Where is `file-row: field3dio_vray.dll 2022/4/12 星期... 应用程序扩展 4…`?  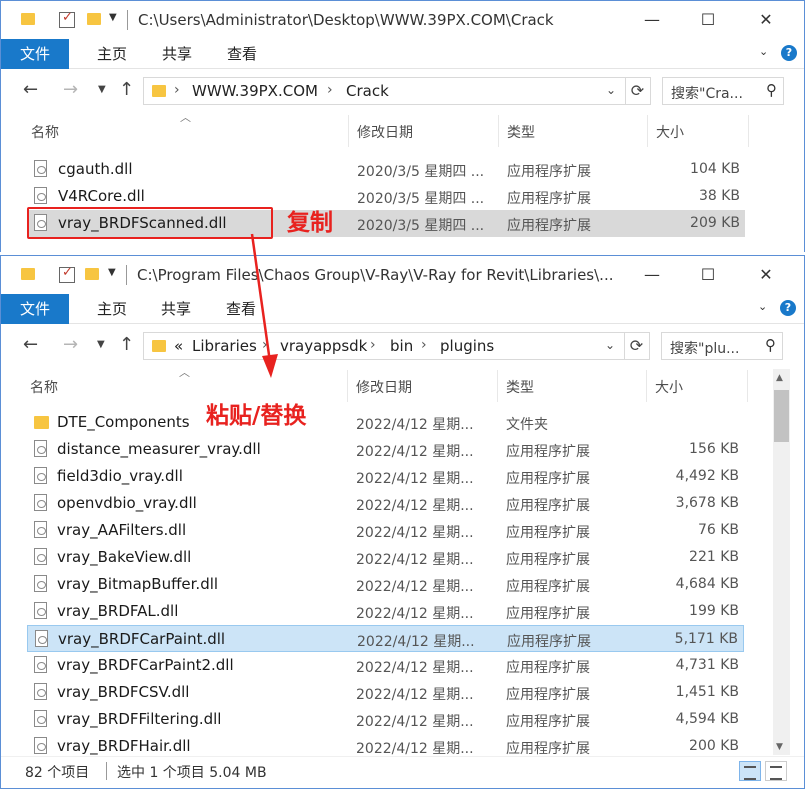 file-row: field3dio_vray.dll 2022/4/12 星期... 应用程序扩展 4… is located at coordinates (385, 476).